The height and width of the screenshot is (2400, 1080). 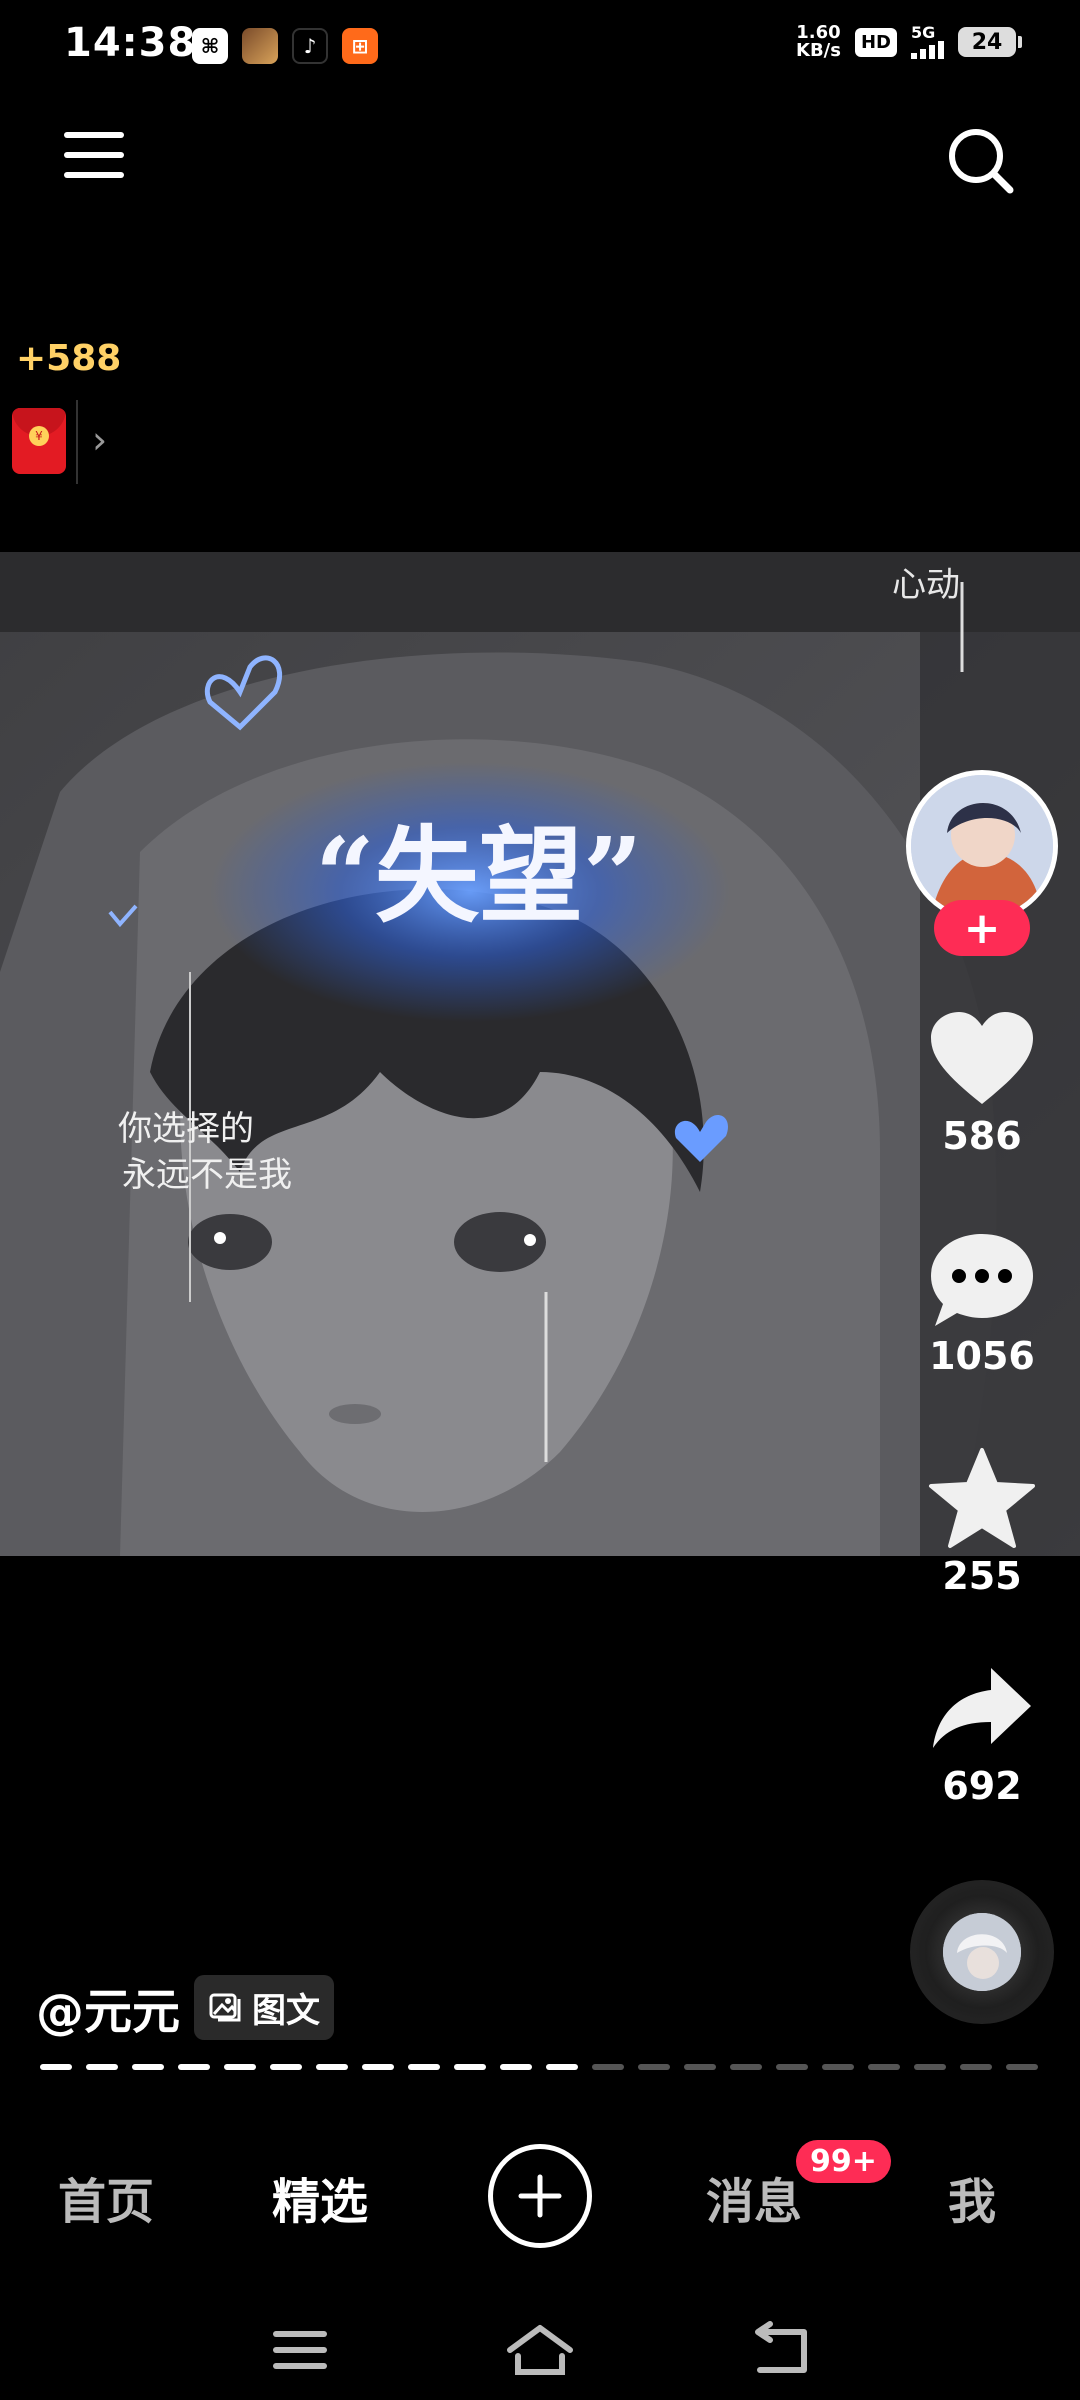 What do you see at coordinates (982, 1058) in the screenshot?
I see `heart-icon` at bounding box center [982, 1058].